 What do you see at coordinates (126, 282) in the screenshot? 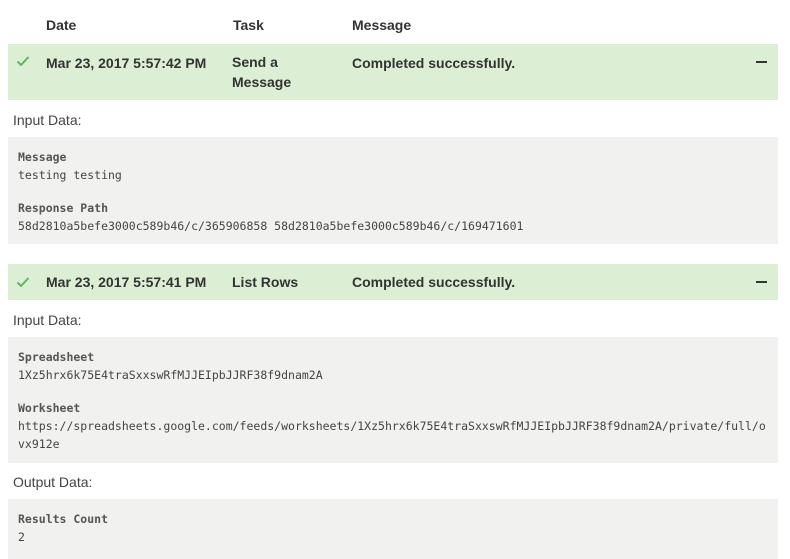
I see `row-date: Mar 23, 2017 5:57:41 PM` at bounding box center [126, 282].